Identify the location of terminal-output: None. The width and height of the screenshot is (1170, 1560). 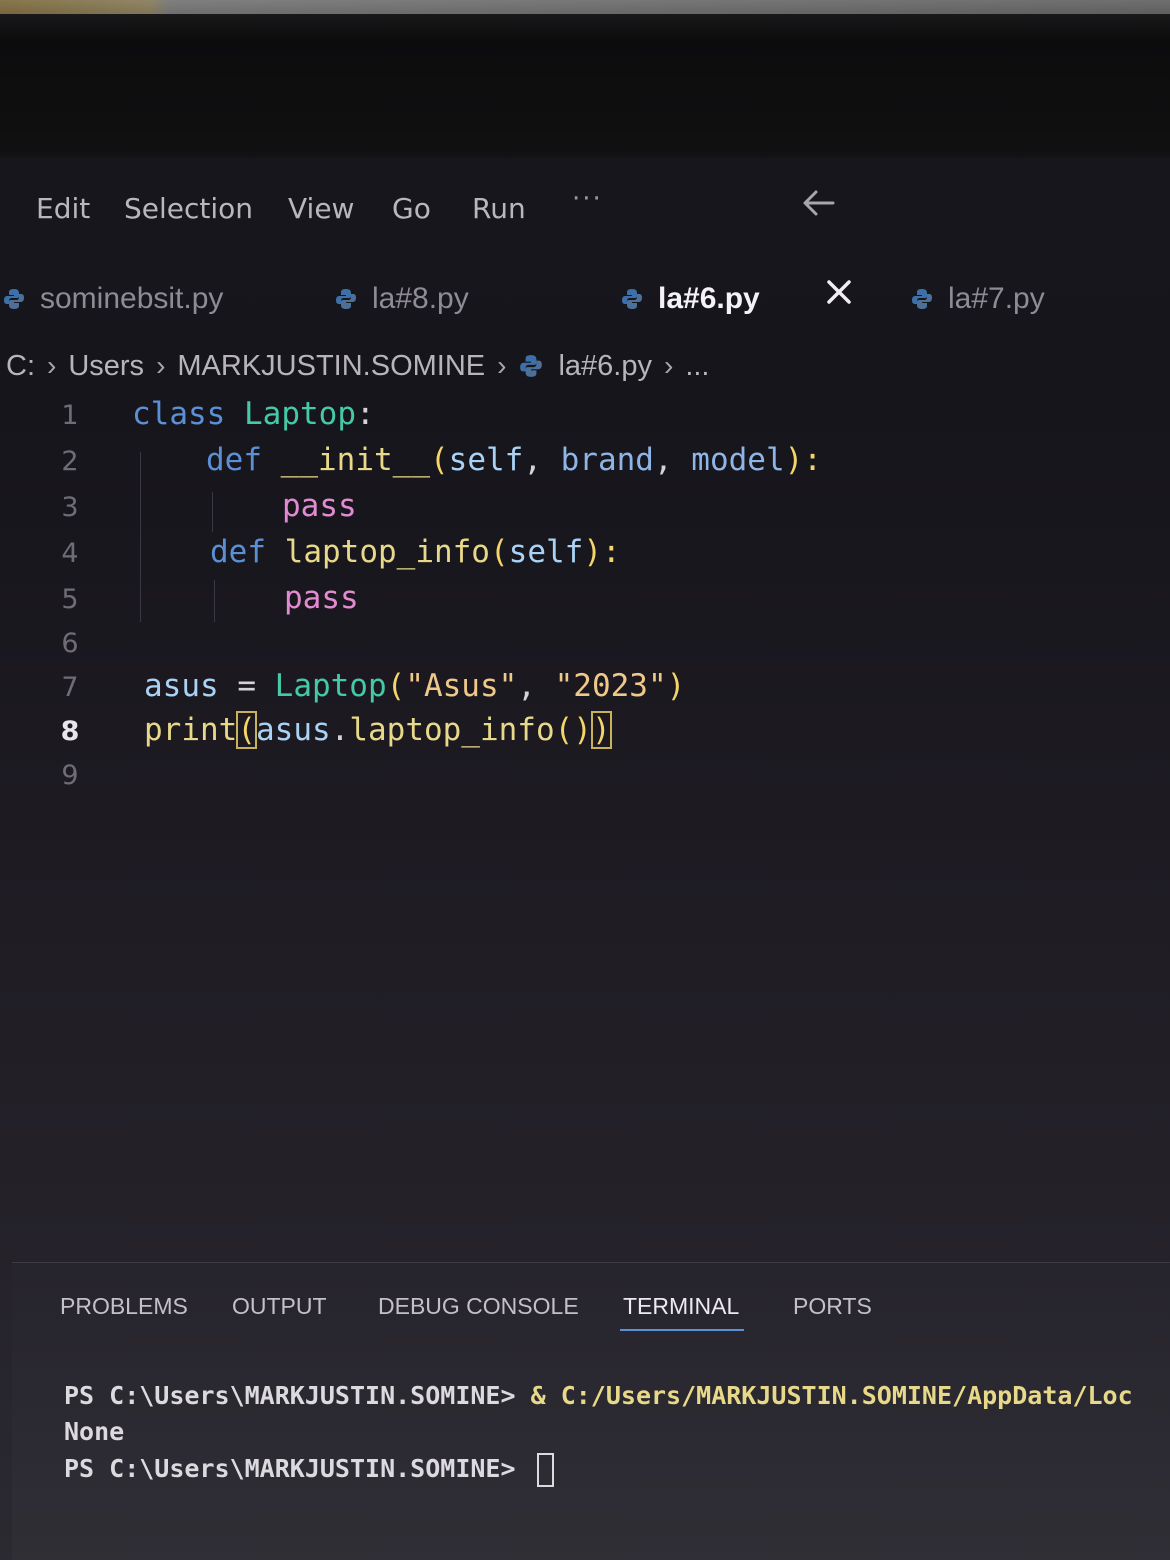
(94, 1431).